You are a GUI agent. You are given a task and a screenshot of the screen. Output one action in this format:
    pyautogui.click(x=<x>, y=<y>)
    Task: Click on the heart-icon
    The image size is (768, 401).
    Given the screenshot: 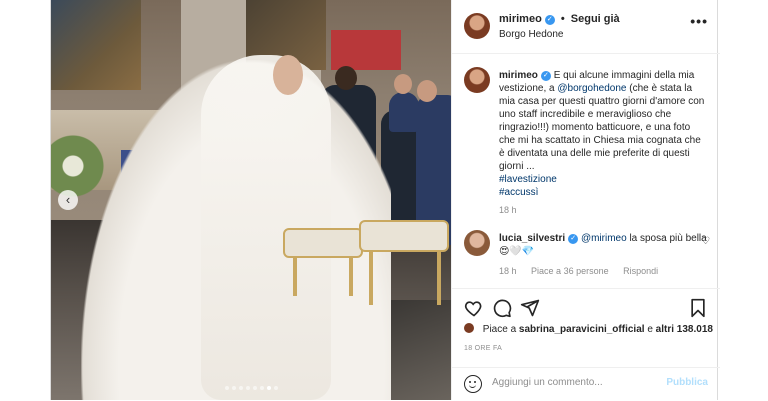 What is the action you would take?
    pyautogui.click(x=474, y=308)
    